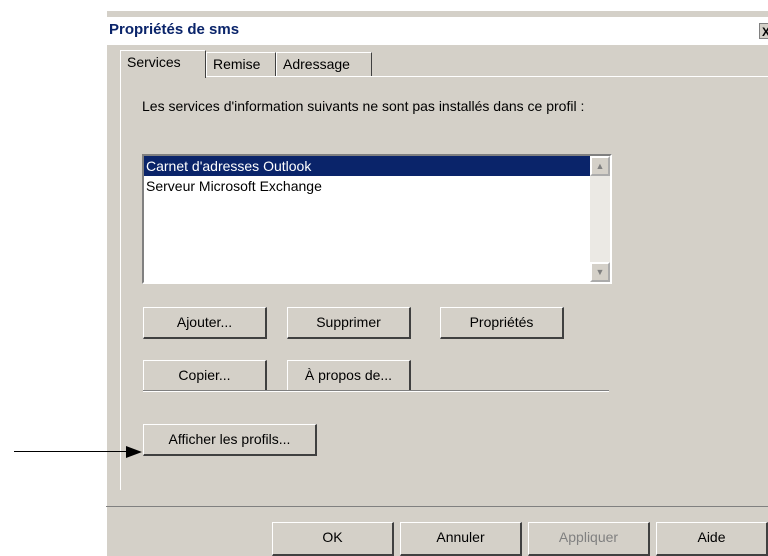 This screenshot has width=768, height=556. What do you see at coordinates (600, 166) in the screenshot?
I see `scroll-up-icon: ▲` at bounding box center [600, 166].